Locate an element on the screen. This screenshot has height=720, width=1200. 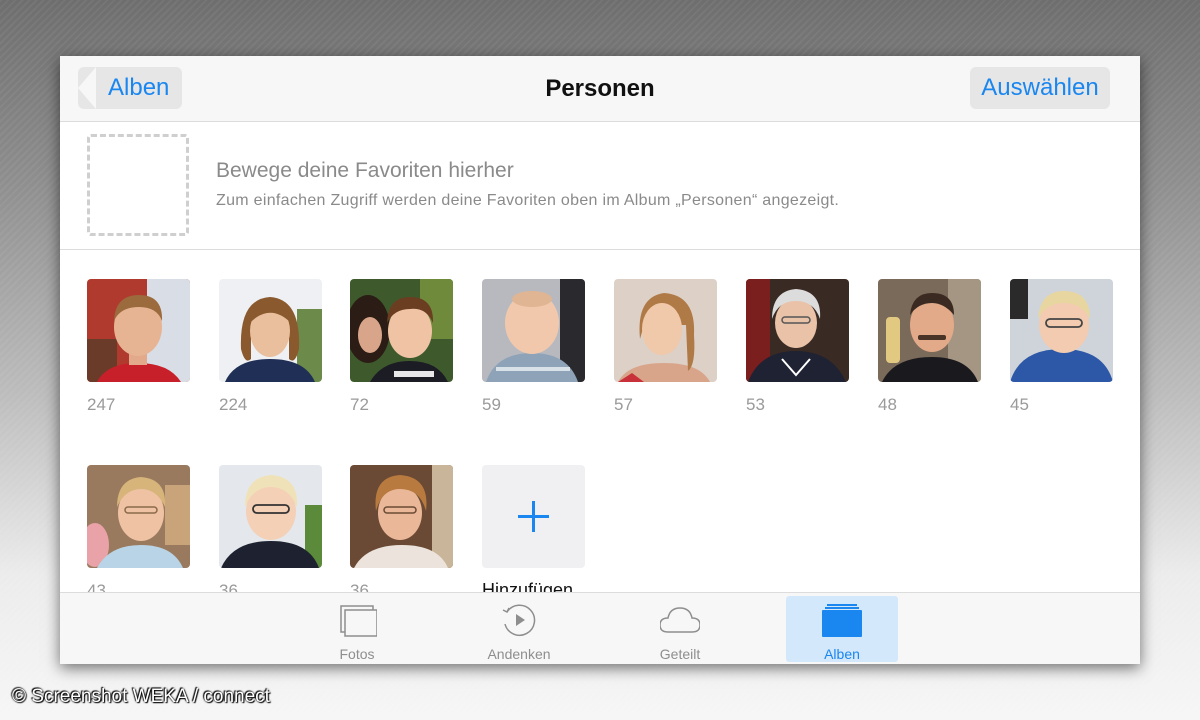
tab-label: Fotos is located at coordinates (357, 654).